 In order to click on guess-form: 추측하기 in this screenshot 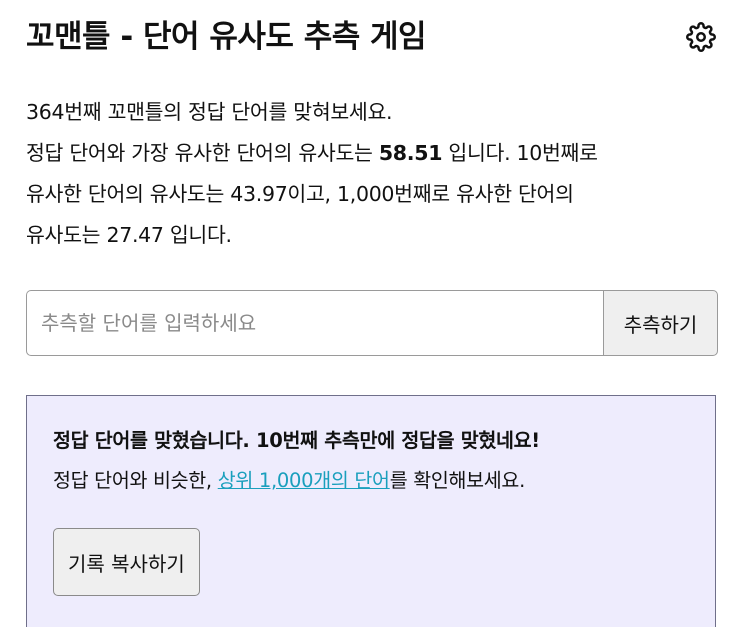, I will do `click(372, 323)`.